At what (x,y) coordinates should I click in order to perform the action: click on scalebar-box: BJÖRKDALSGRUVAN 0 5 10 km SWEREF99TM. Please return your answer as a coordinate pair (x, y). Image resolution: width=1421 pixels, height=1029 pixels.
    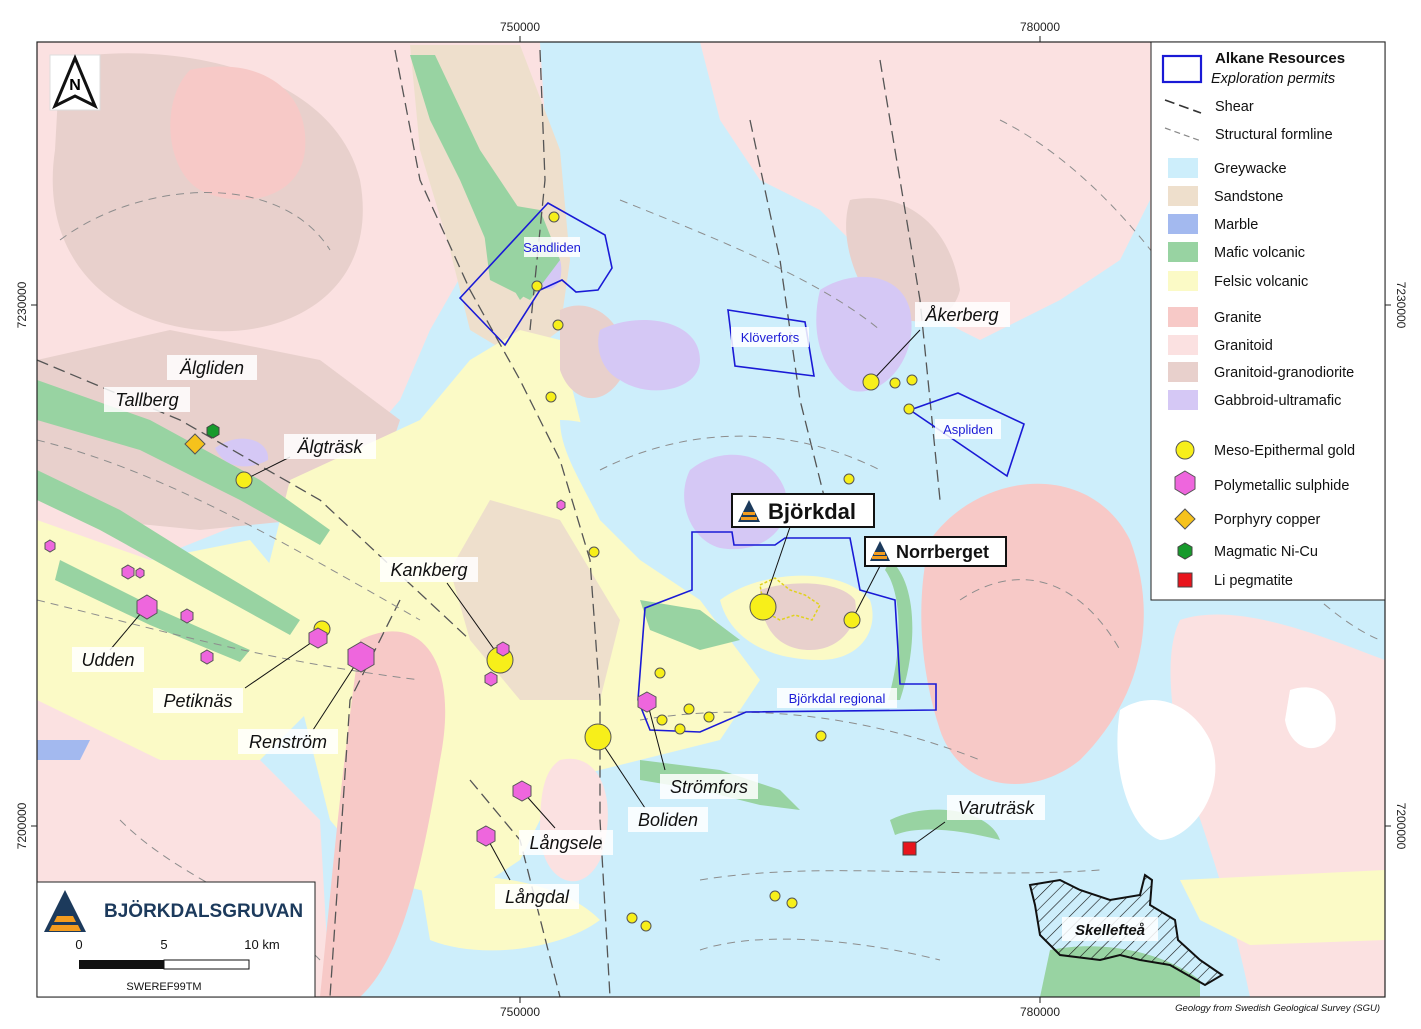
    Looking at the image, I should click on (176, 939).